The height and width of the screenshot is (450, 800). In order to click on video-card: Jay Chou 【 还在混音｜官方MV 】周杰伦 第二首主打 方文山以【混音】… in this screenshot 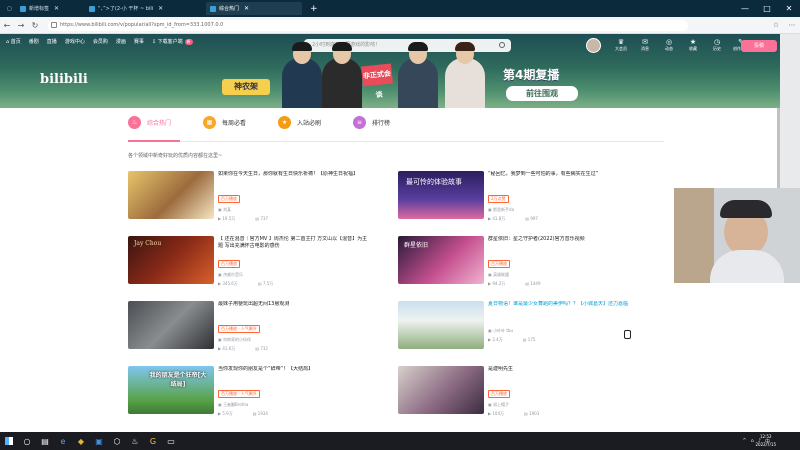, I will do `click(248, 267)`.